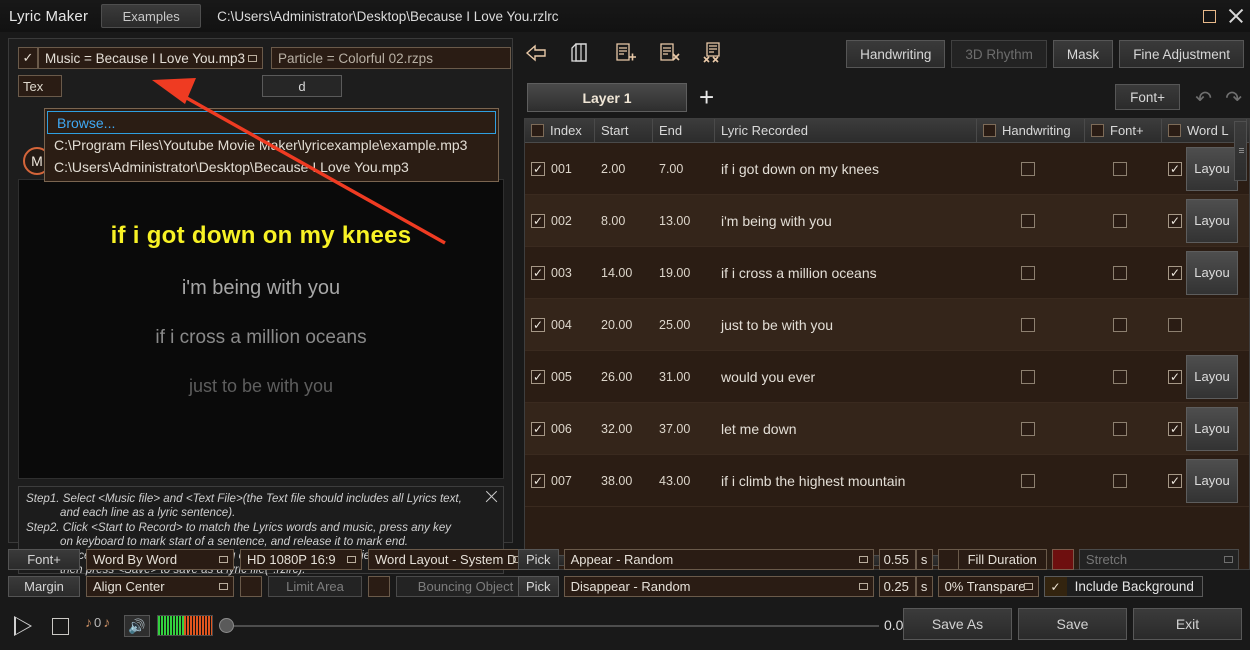  Describe the element at coordinates (44, 586) in the screenshot. I see `margin-button: Margin` at that location.